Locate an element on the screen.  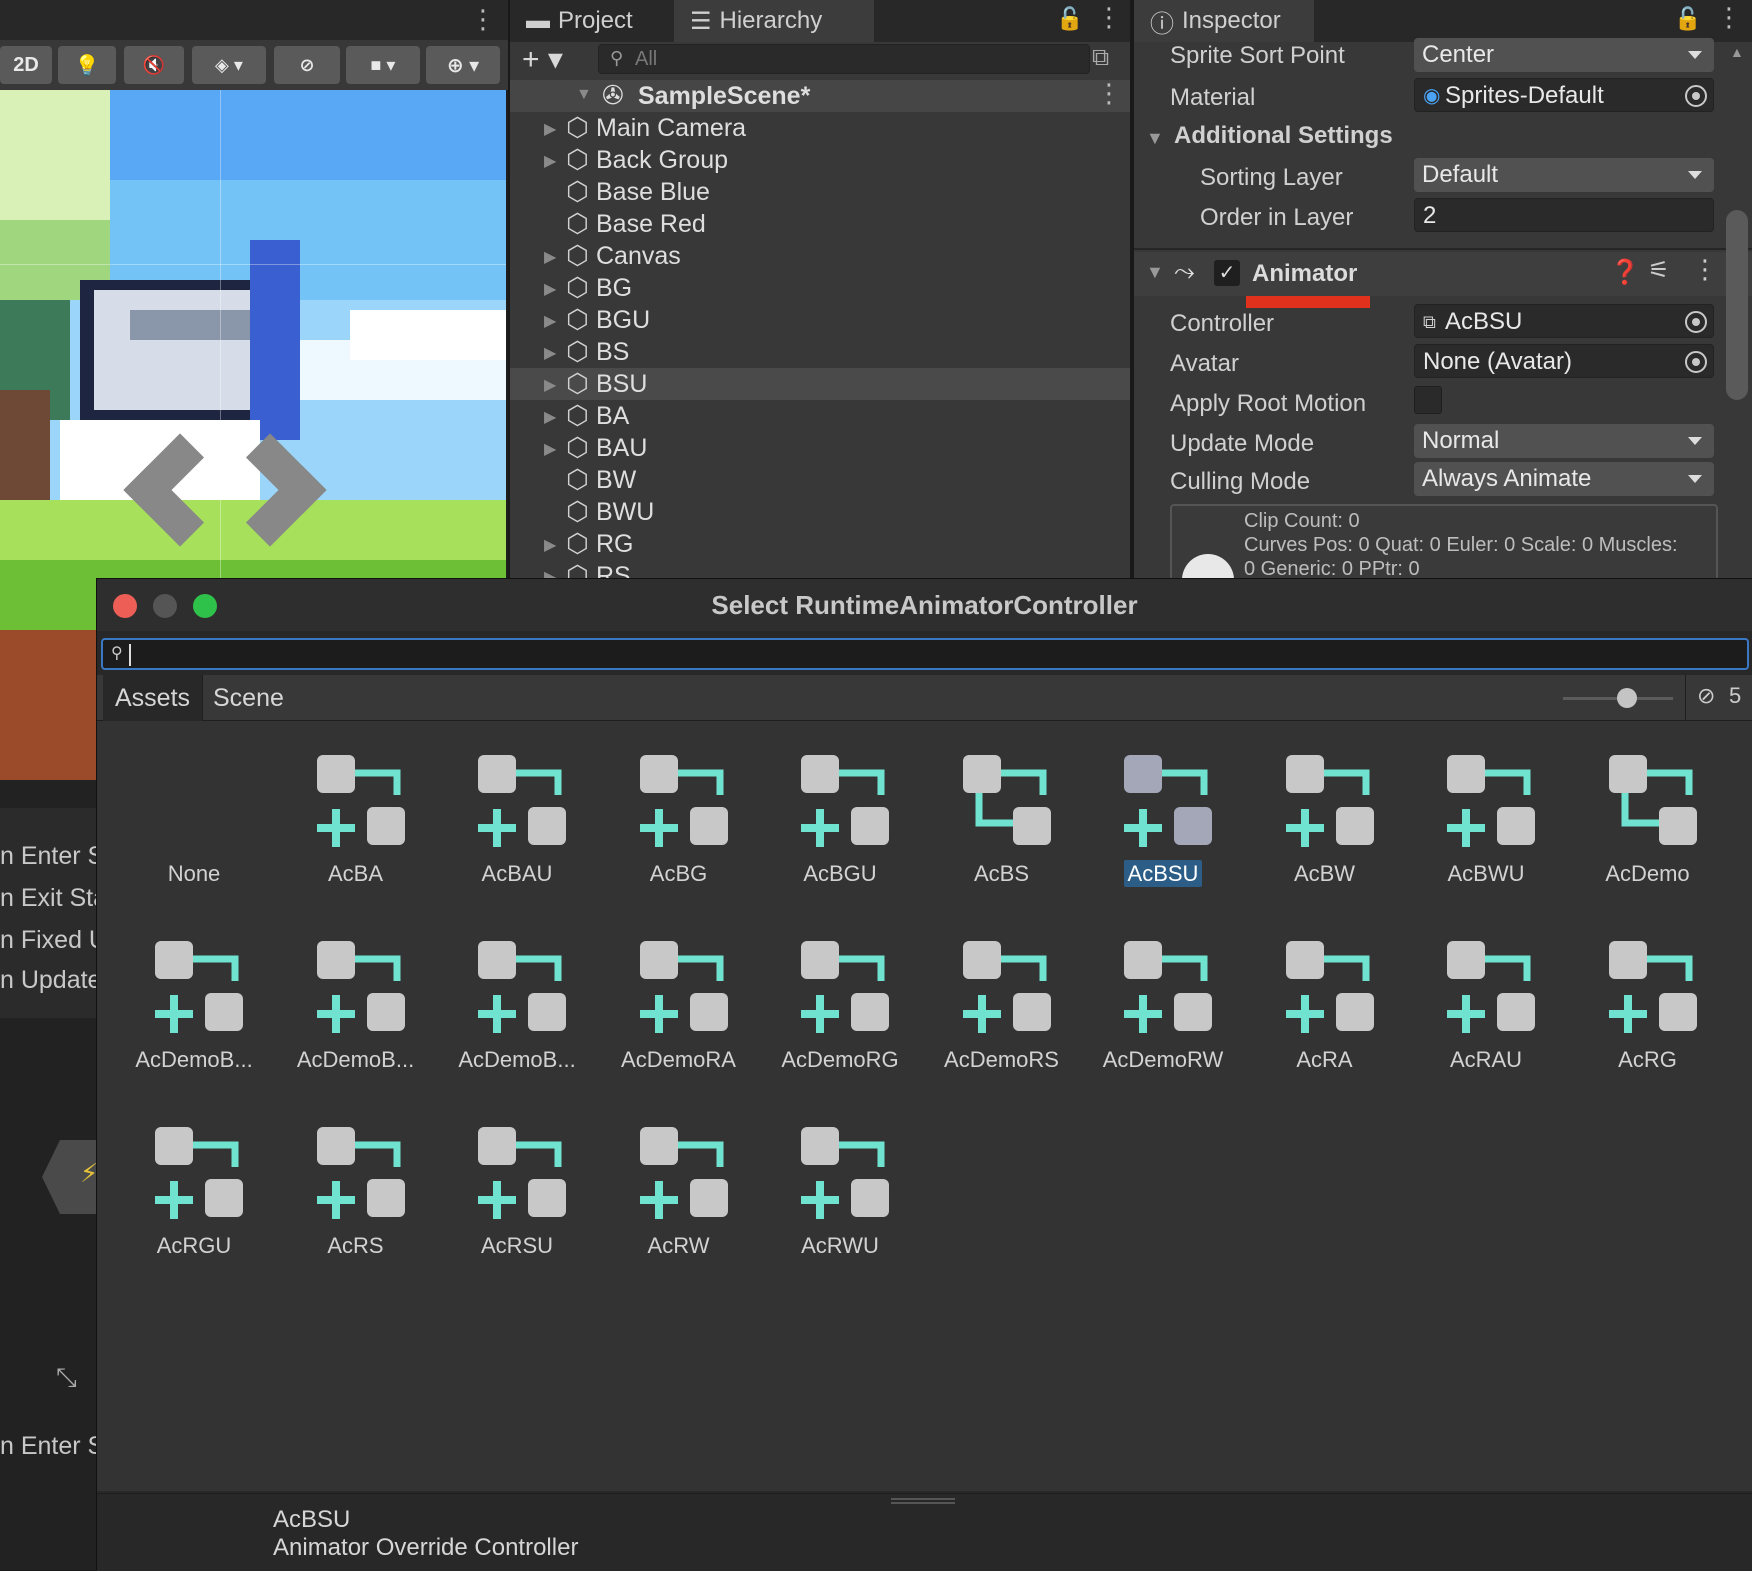
state-label: n Update is located at coordinates (50, 980).